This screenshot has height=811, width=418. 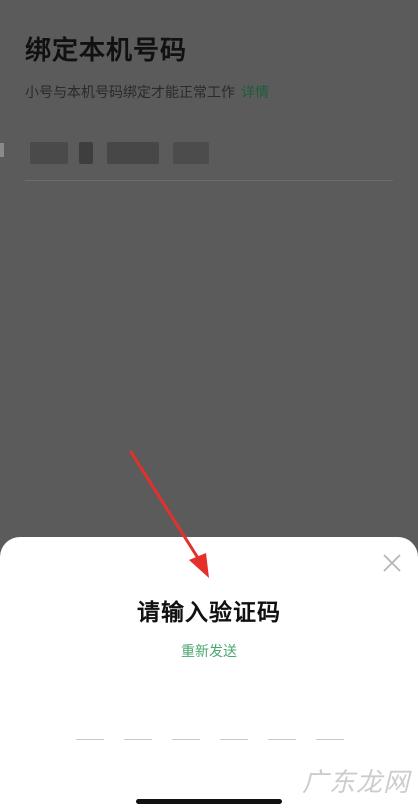 I want to click on page-subtitle: 小号与本机号码绑定才能正常工作 详情, so click(x=147, y=92).